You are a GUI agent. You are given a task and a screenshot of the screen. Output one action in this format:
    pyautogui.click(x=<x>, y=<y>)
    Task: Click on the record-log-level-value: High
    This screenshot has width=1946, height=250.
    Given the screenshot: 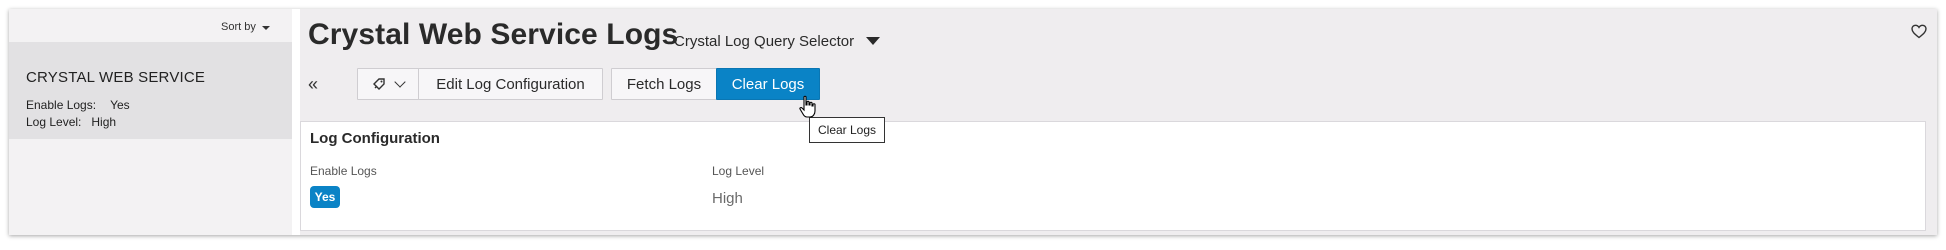 What is the action you would take?
    pyautogui.click(x=104, y=122)
    